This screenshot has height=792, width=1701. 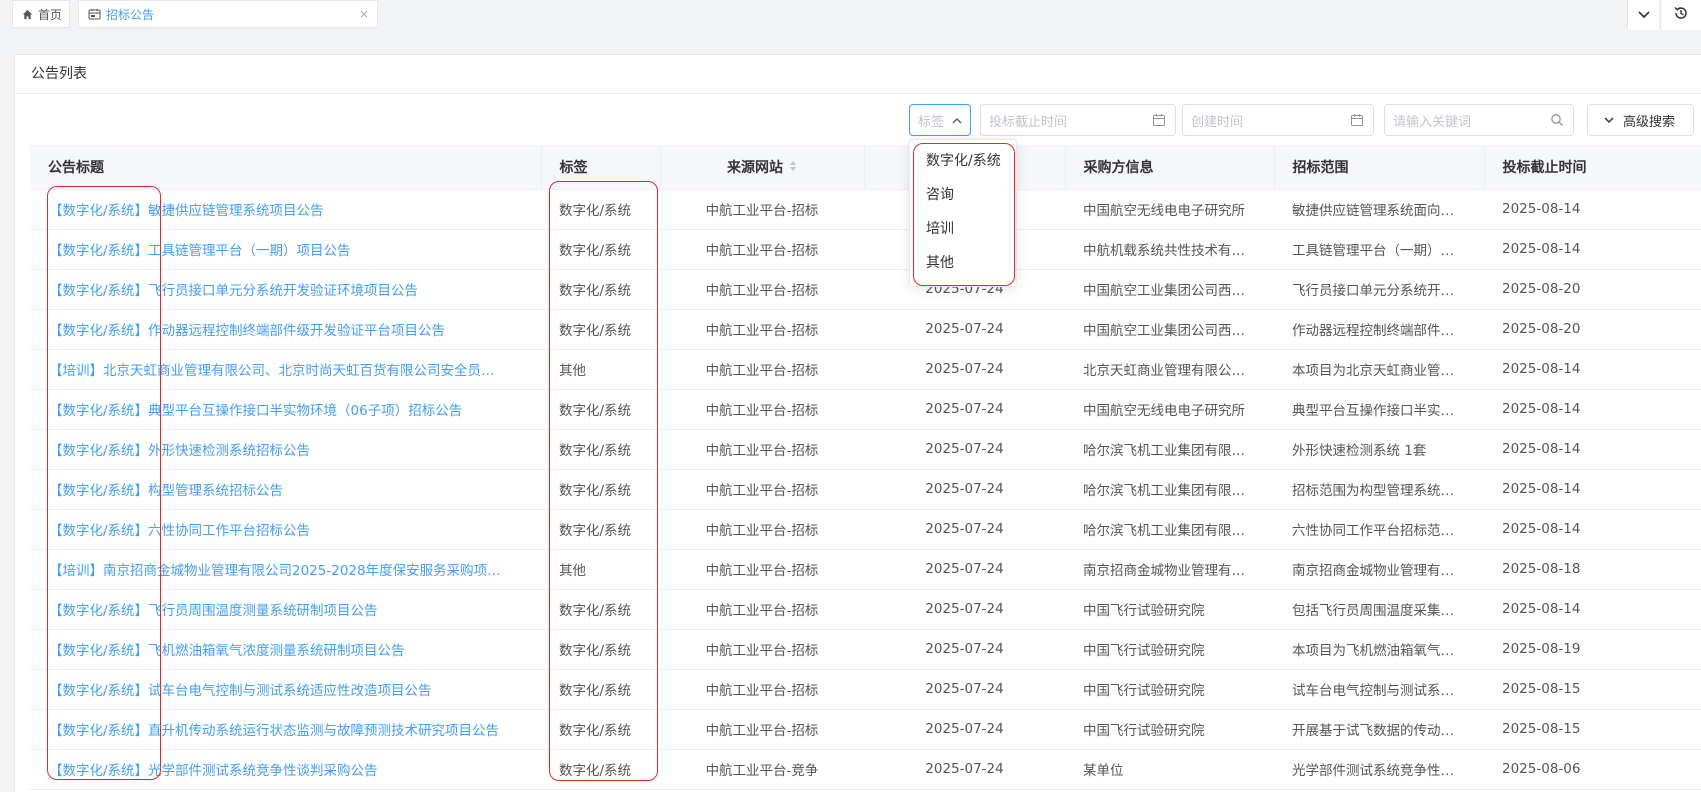 What do you see at coordinates (1169, 769) in the screenshot?
I see `cell-buyer: 某单位` at bounding box center [1169, 769].